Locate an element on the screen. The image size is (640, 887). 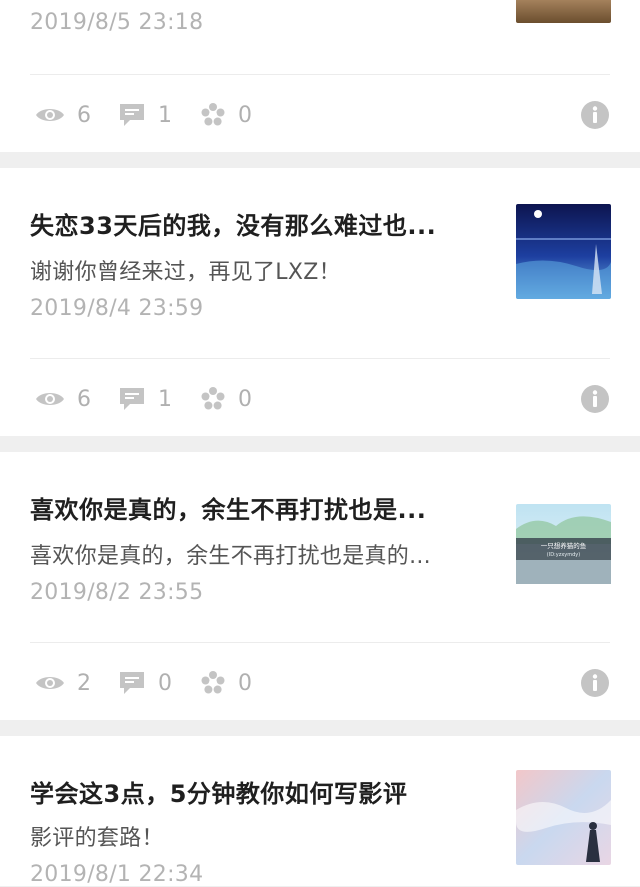
night-sea-icon is located at coordinates (563, 251).